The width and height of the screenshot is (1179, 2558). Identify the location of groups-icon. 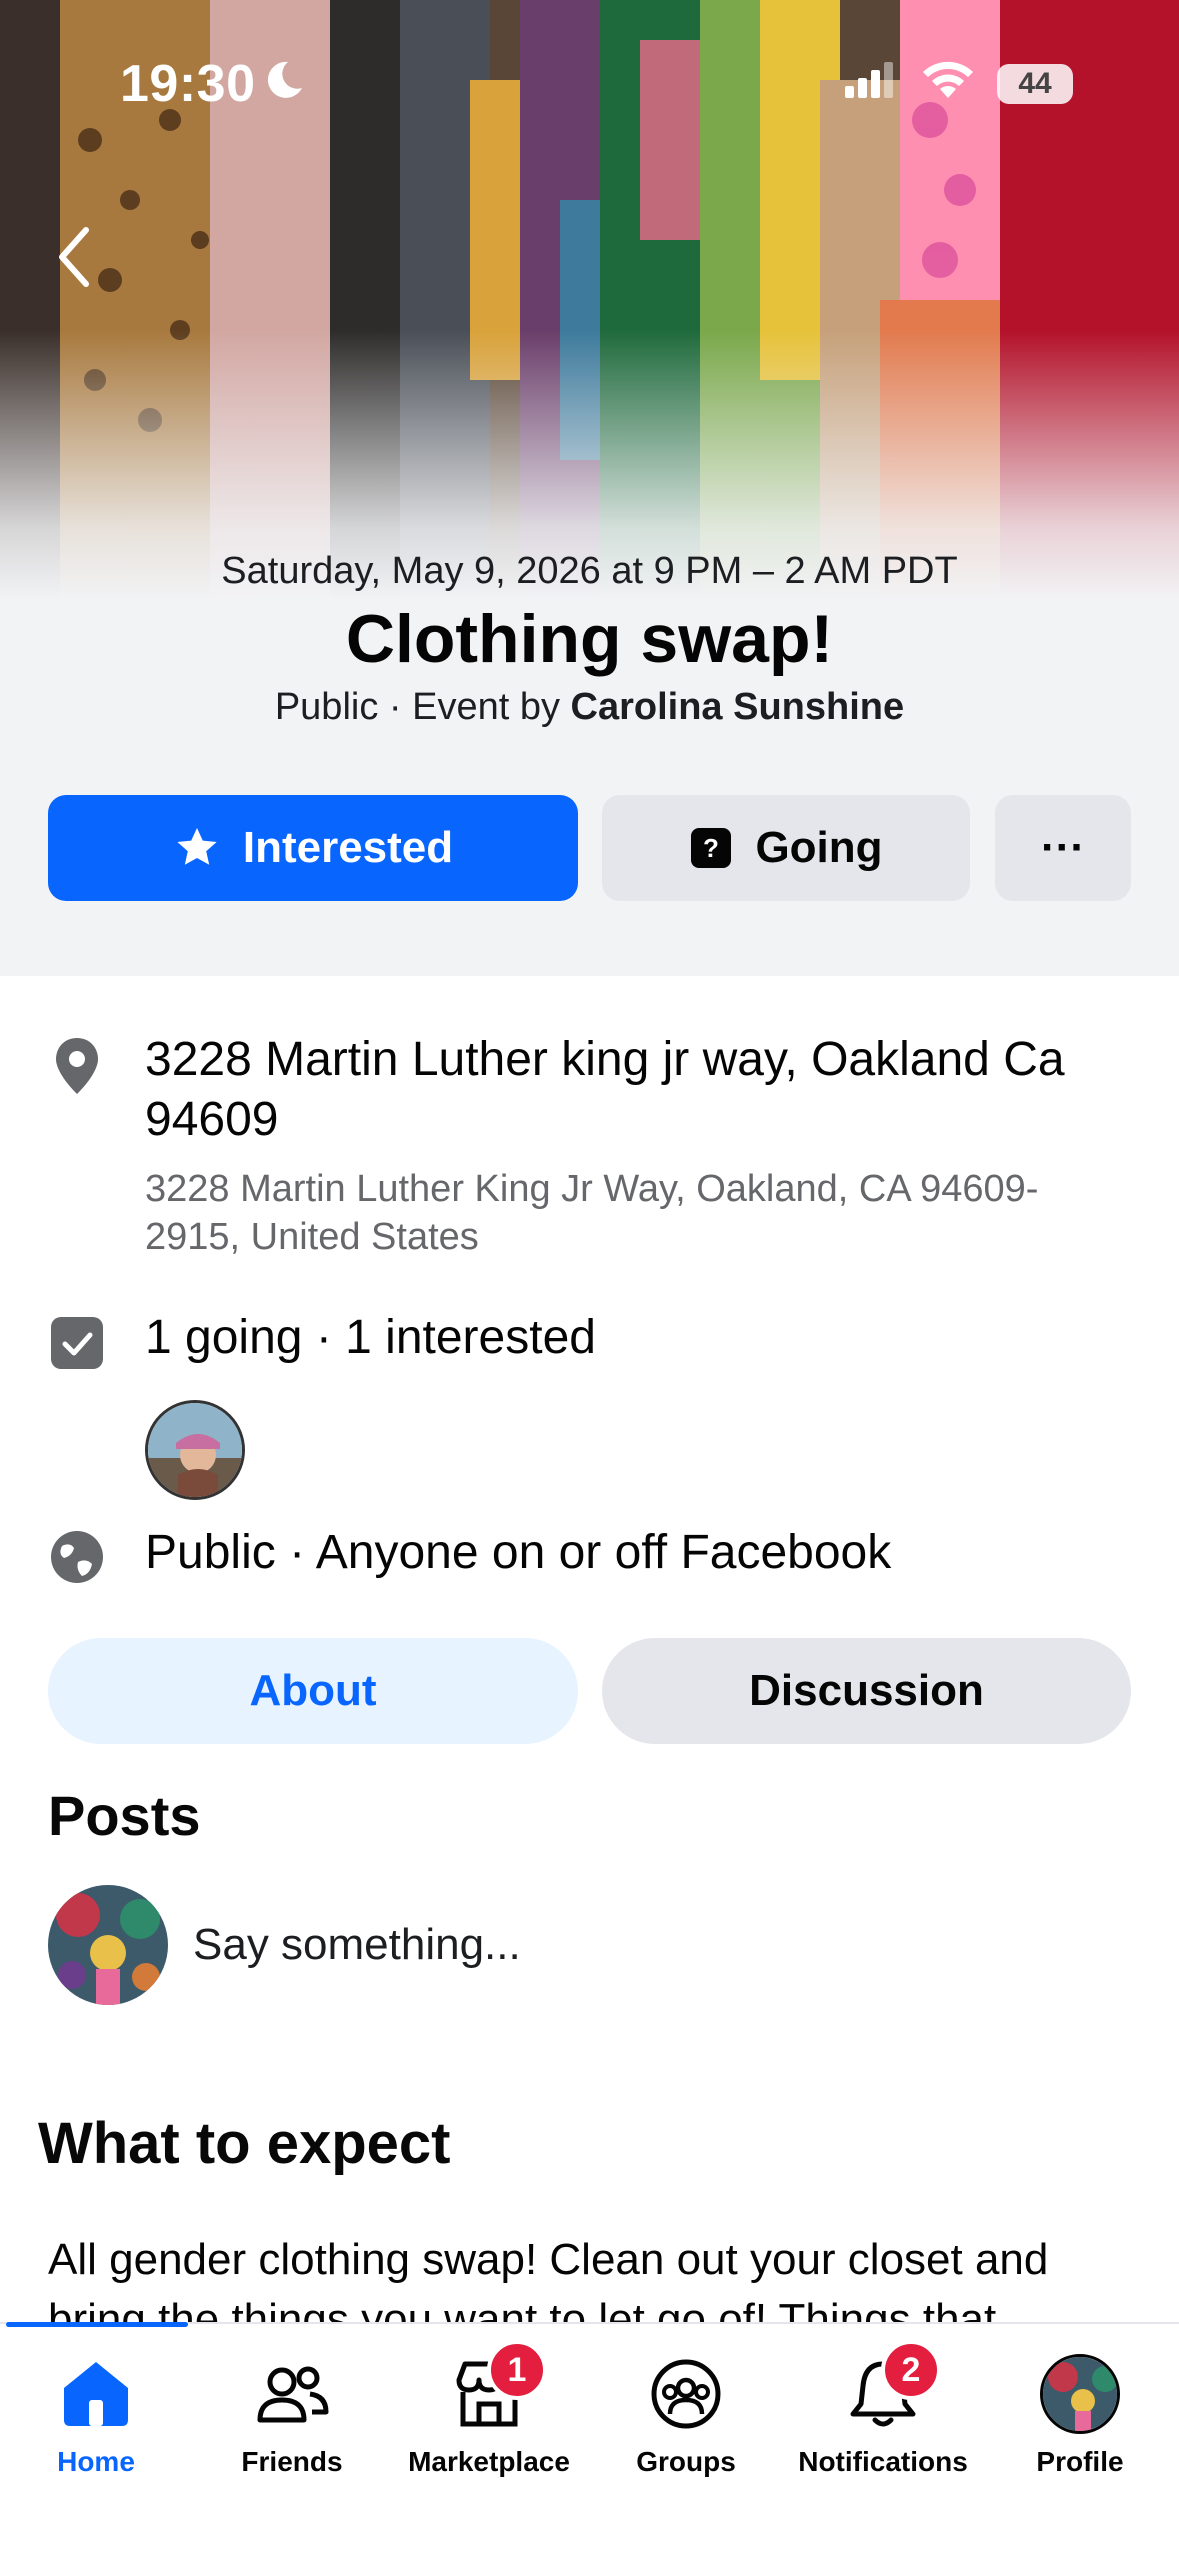
(686, 2394).